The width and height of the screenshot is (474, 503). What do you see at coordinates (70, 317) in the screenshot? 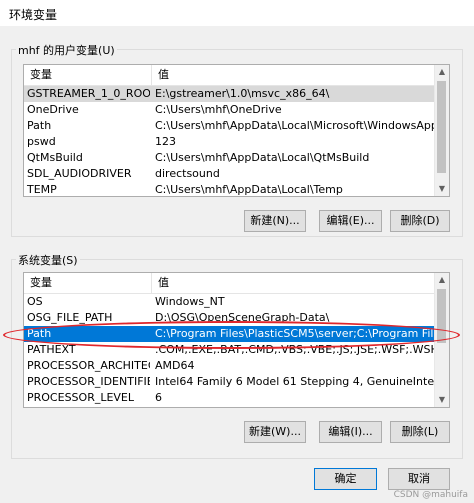
I see `variable-name: OSG_FILE_PATH` at bounding box center [70, 317].